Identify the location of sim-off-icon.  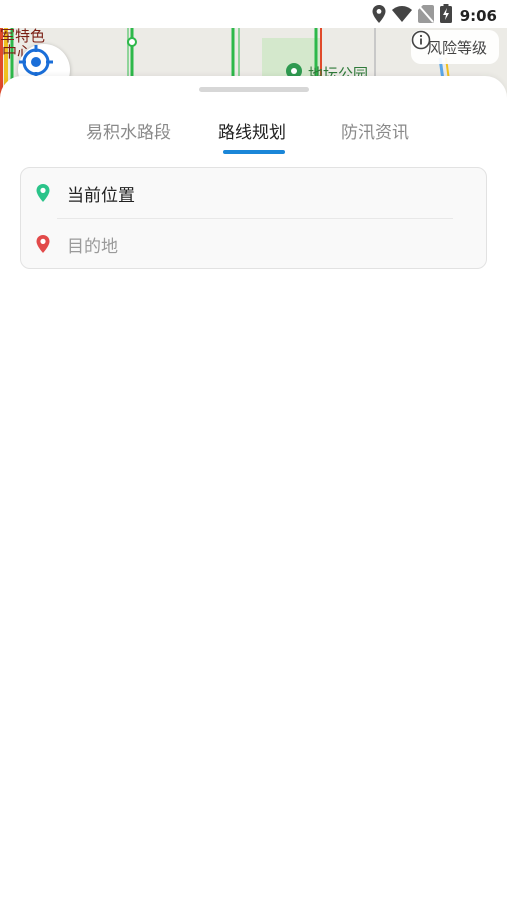
(425, 15).